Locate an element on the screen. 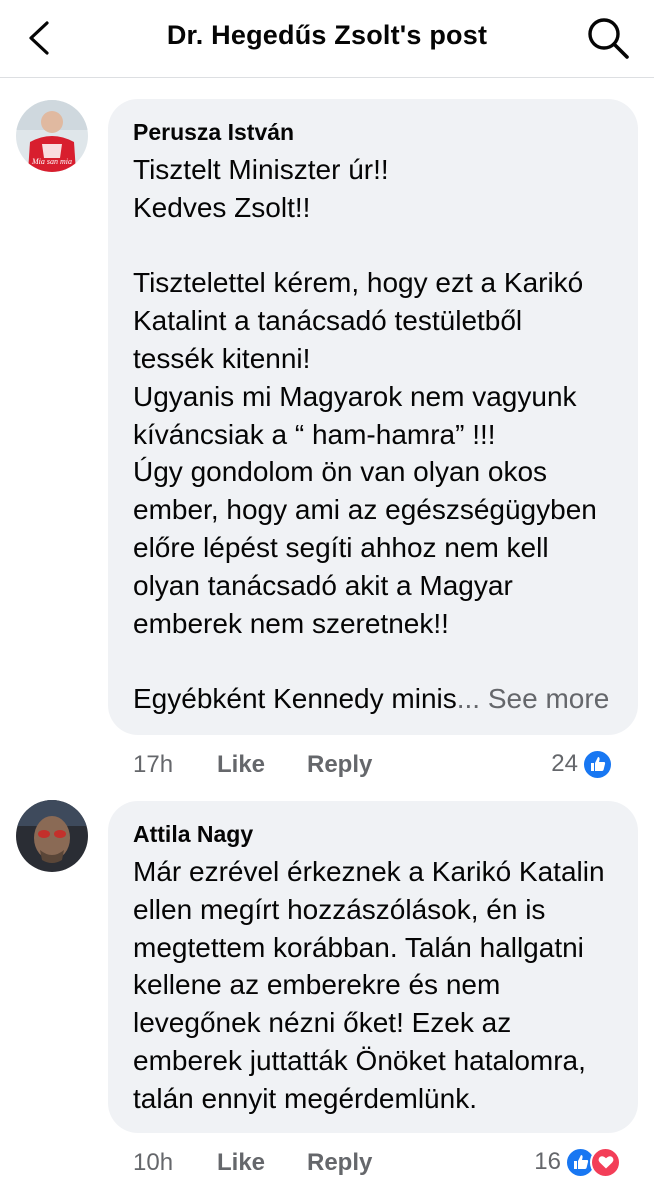 This screenshot has width=654, height=1200. page-title: Dr. Hegedűs Zsolt's post is located at coordinates (327, 35).